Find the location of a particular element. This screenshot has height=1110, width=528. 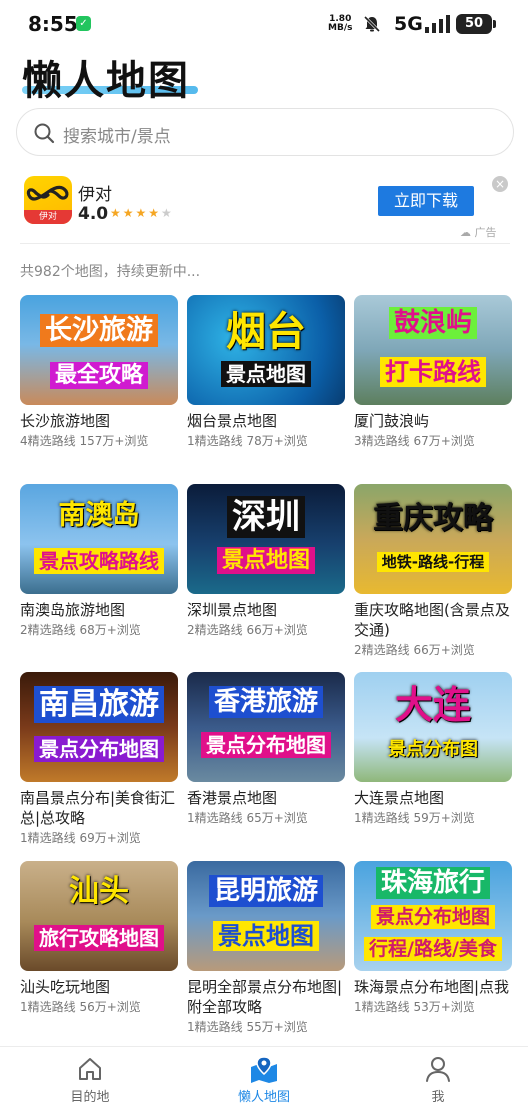

map-card-thumbnail: 昆明旅游 景点地图 is located at coordinates (266, 916).